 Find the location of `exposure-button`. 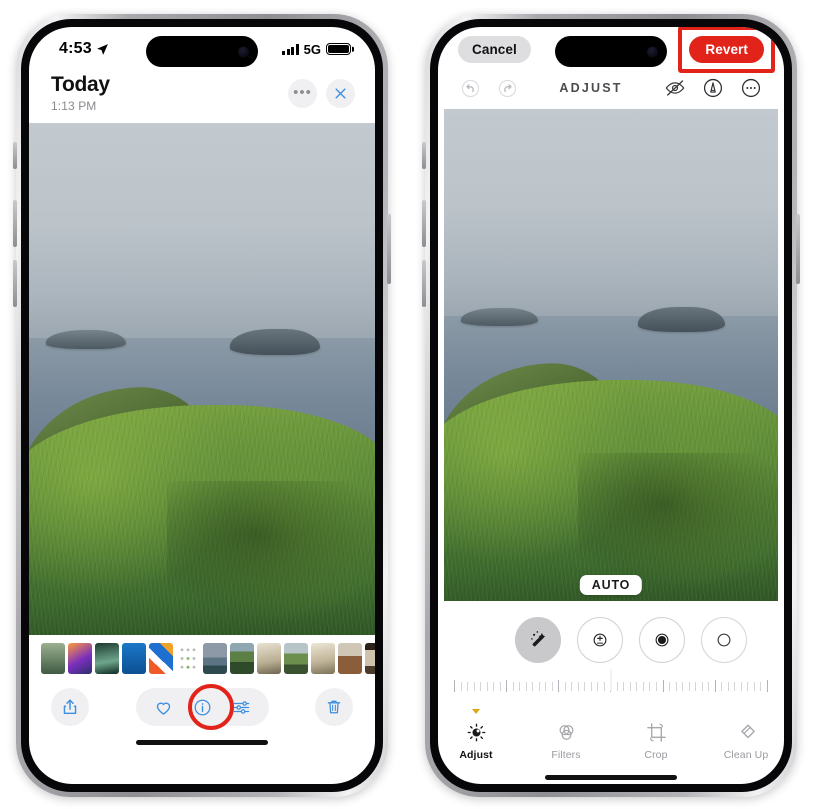

exposure-button is located at coordinates (600, 640).